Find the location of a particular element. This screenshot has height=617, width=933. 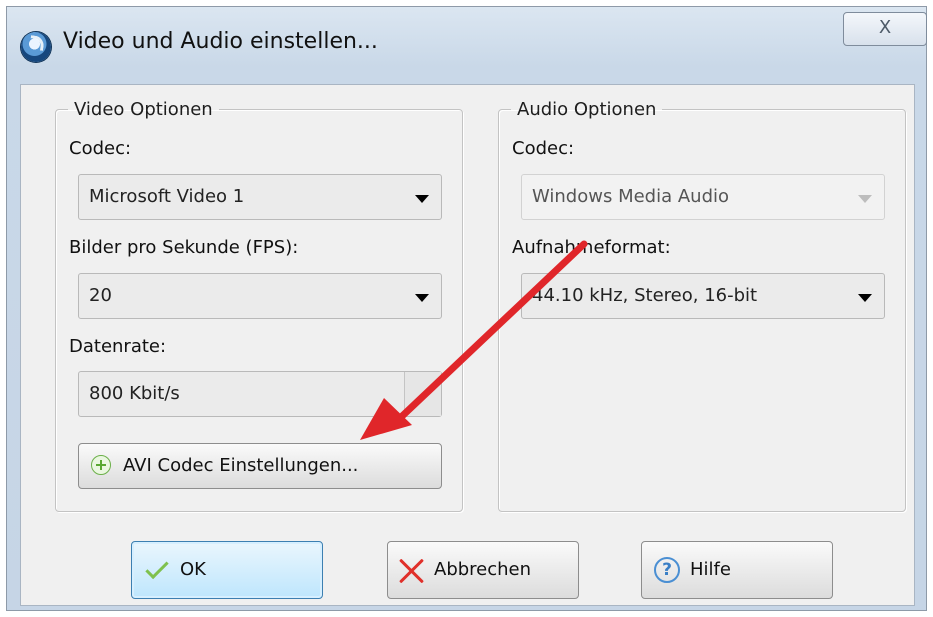

annotation-arrow-shaft is located at coordinates (491, 332).